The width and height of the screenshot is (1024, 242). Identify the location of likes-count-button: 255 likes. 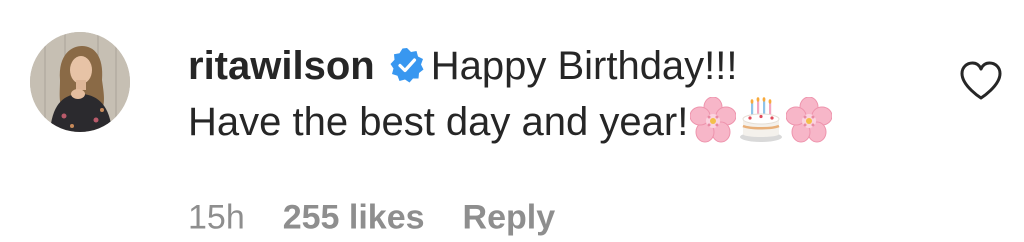
(354, 218).